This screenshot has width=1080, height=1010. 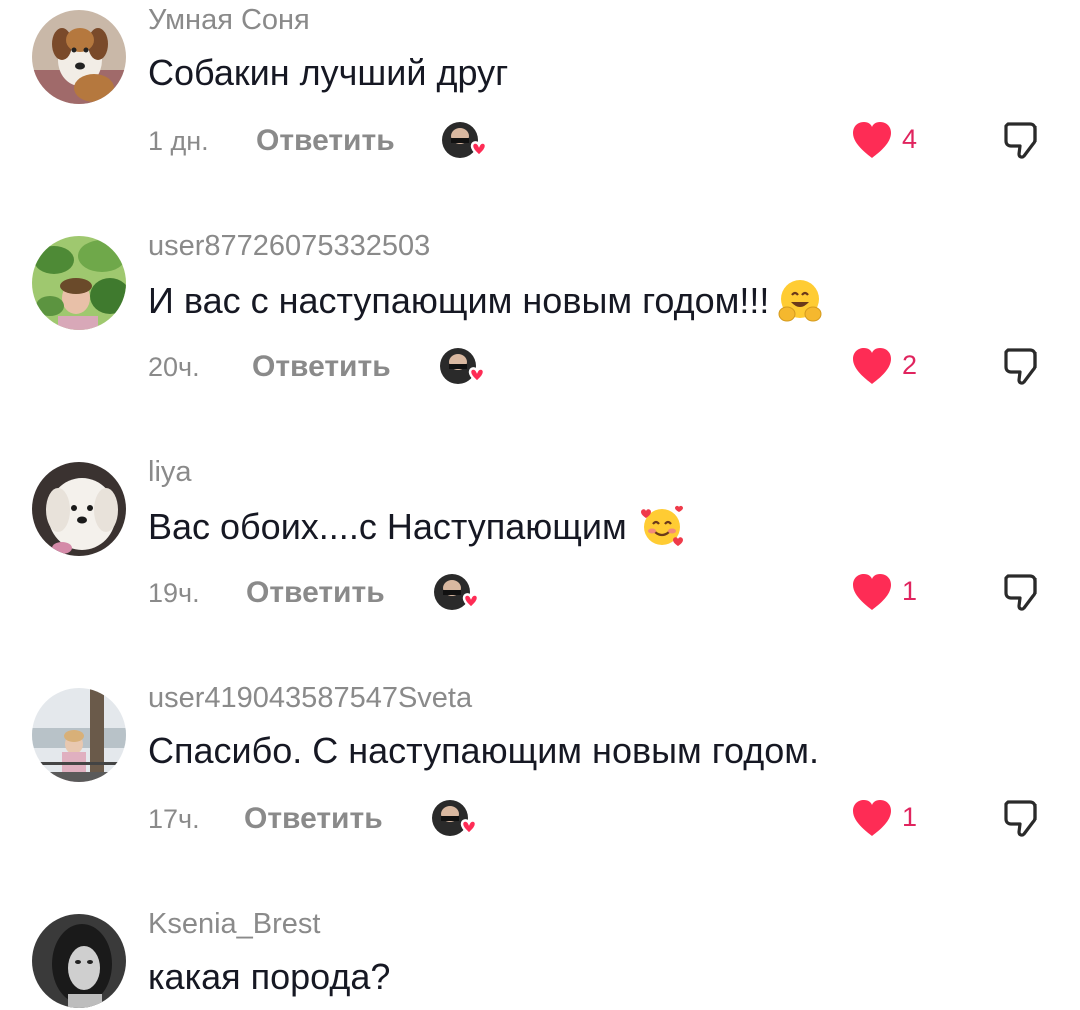 I want to click on comment-text-content: И вас с наступающим новым годом!!!, so click(x=459, y=300).